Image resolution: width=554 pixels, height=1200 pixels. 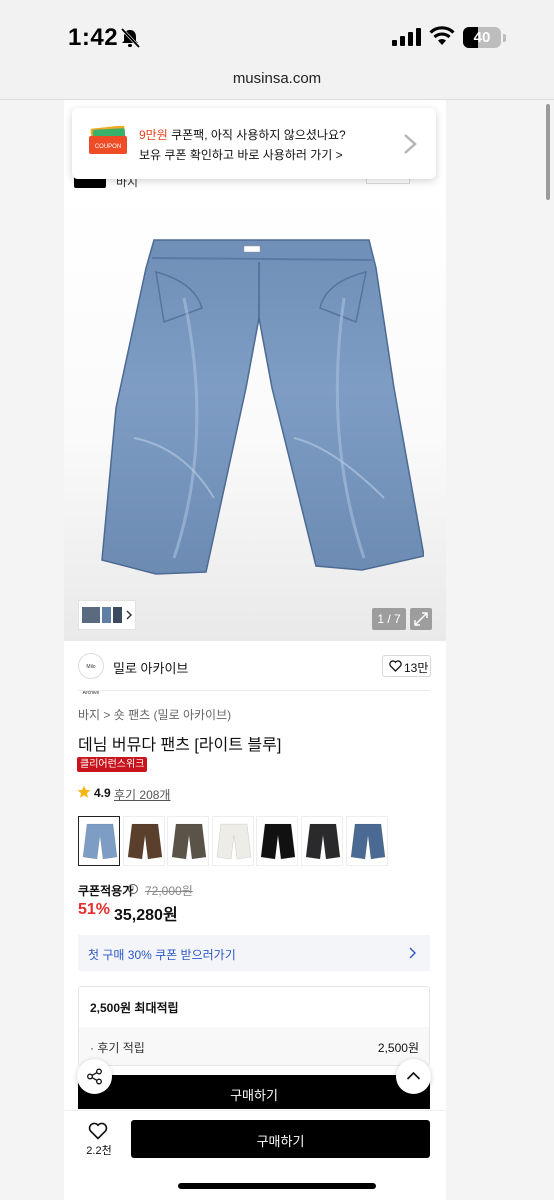 What do you see at coordinates (280, 1141) in the screenshot?
I see `buy-button-label: 구매하기` at bounding box center [280, 1141].